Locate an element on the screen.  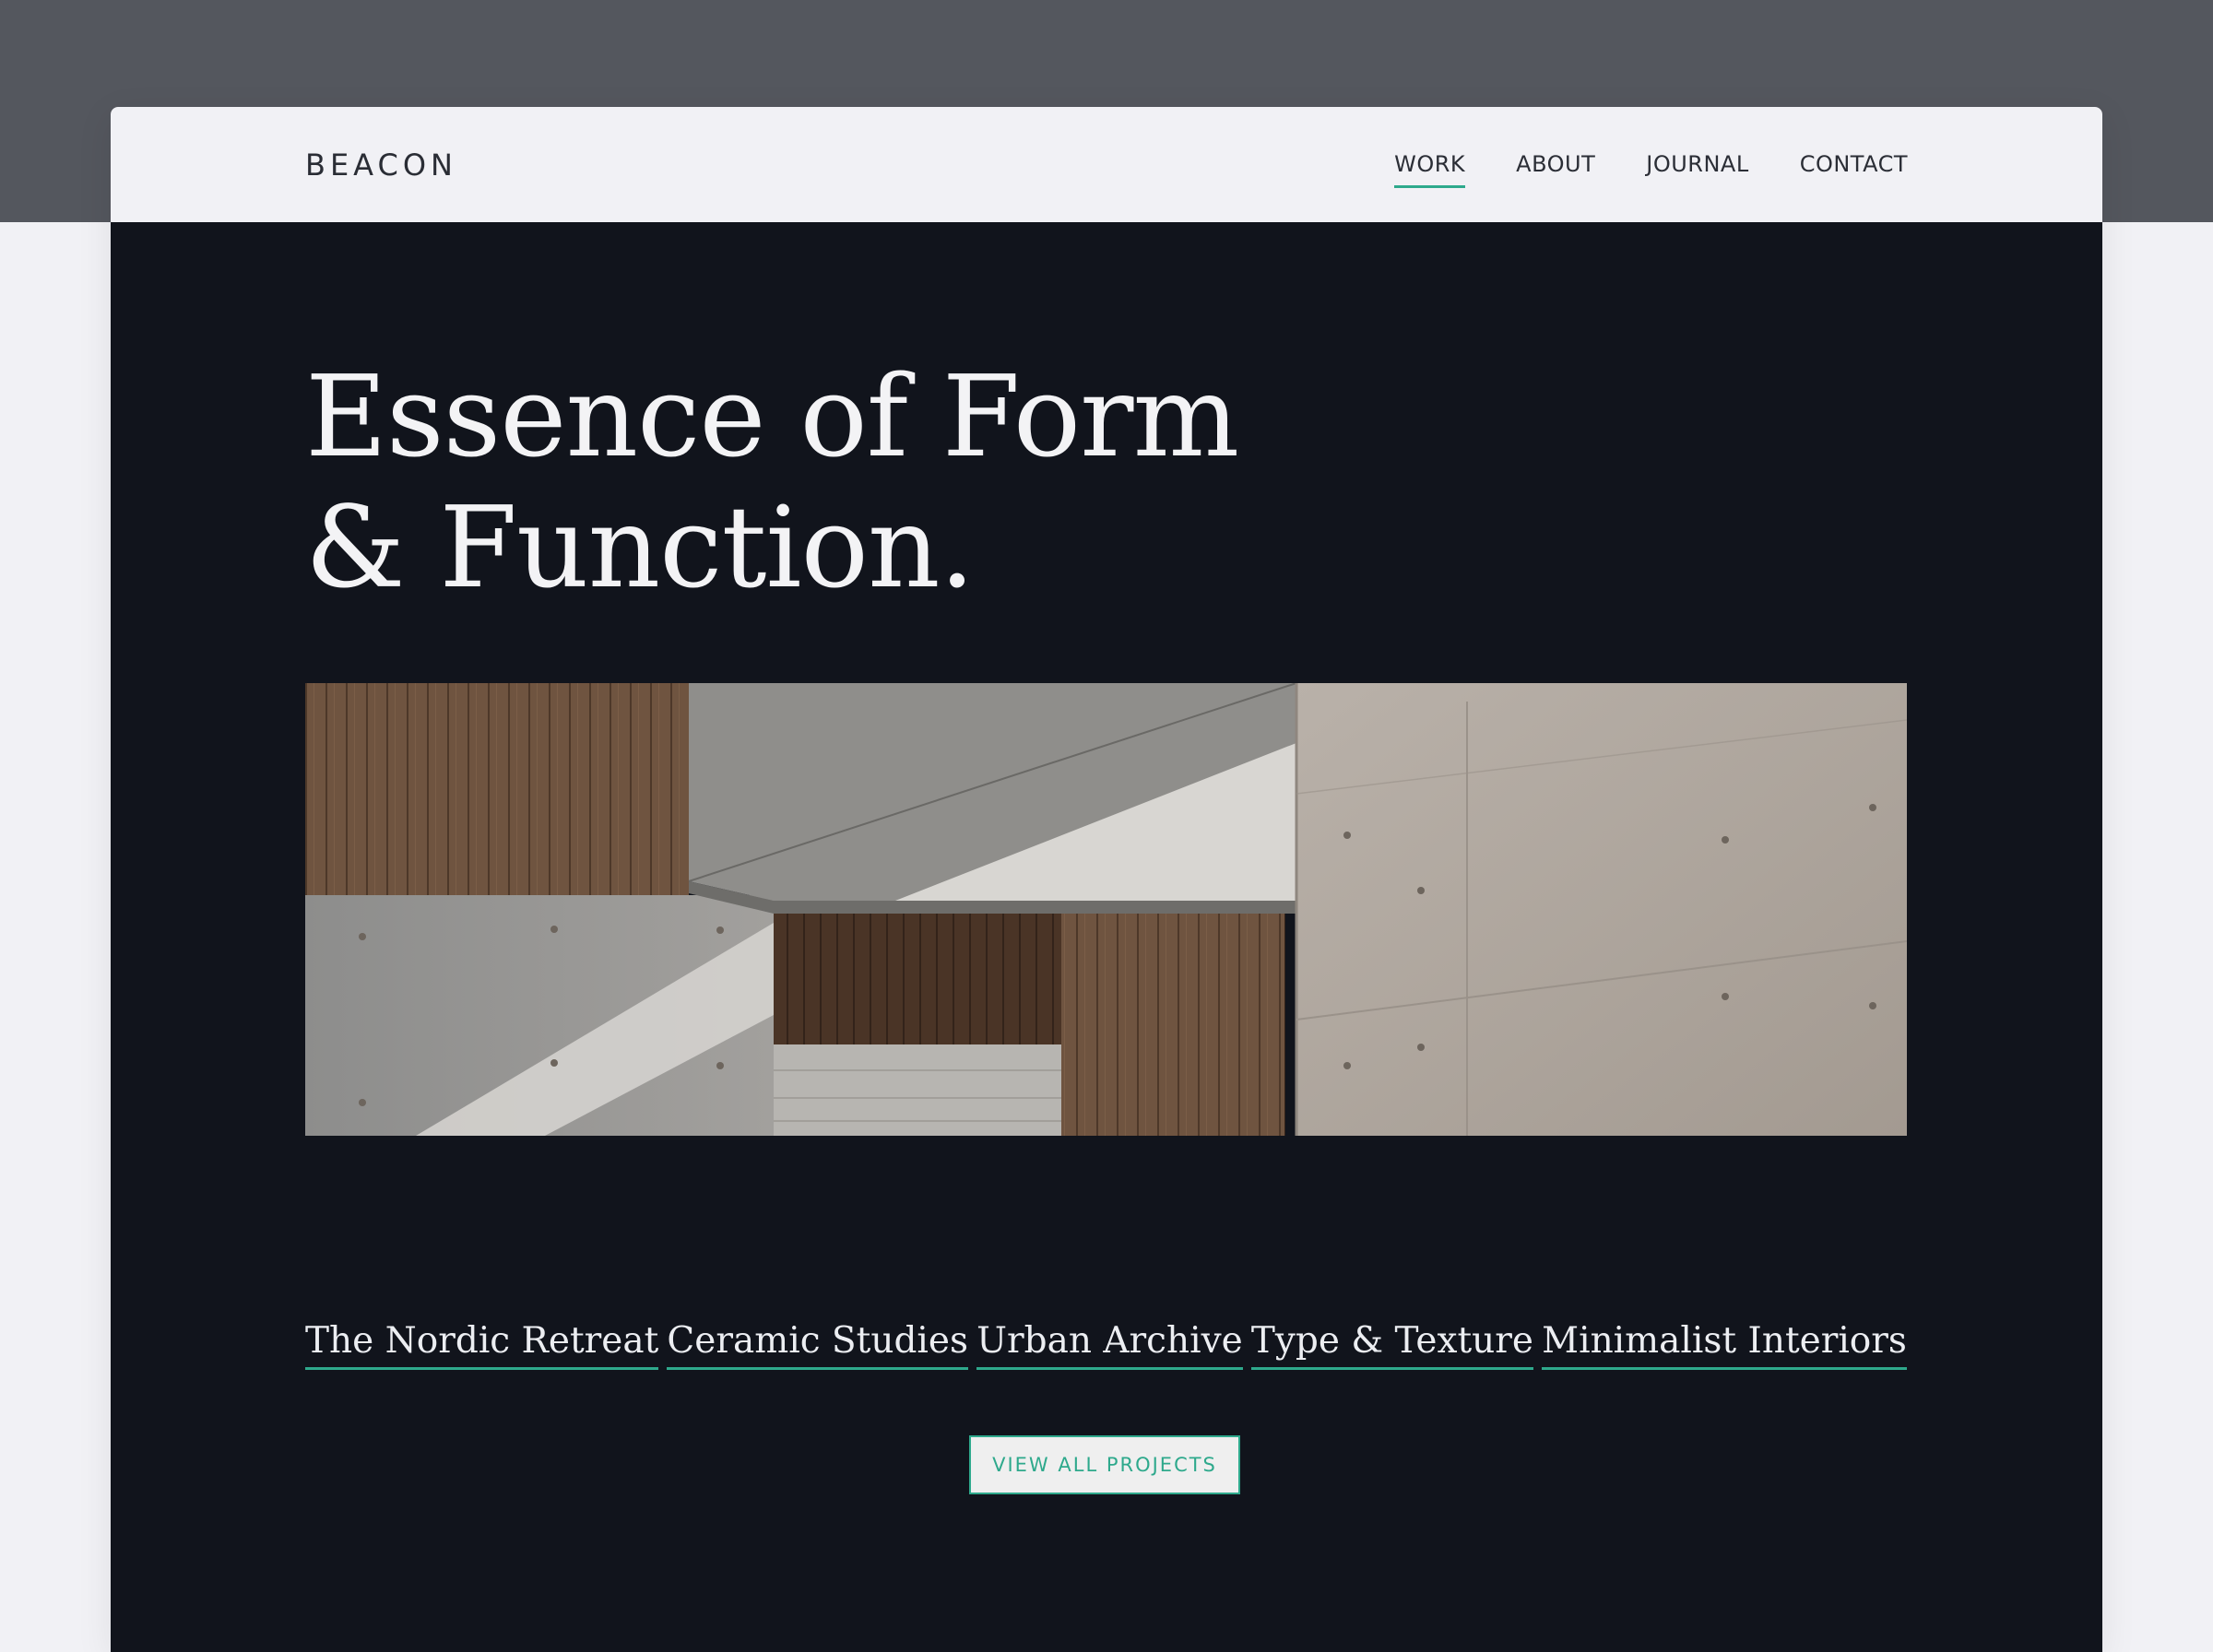
site-header: BEACON WORK ABOUT JOURNAL CONTACT is located at coordinates (1106, 164).